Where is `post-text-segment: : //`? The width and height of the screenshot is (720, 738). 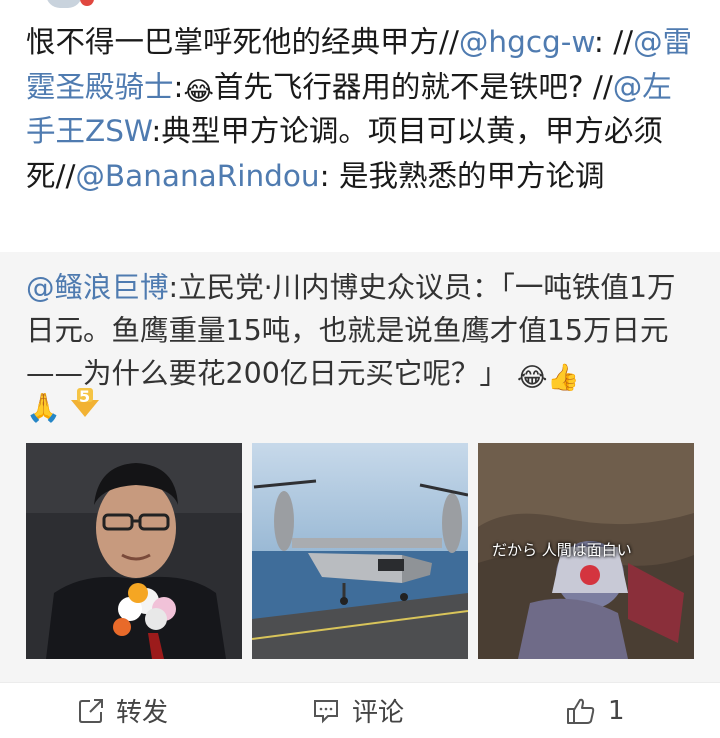 post-text-segment: : // is located at coordinates (613, 42).